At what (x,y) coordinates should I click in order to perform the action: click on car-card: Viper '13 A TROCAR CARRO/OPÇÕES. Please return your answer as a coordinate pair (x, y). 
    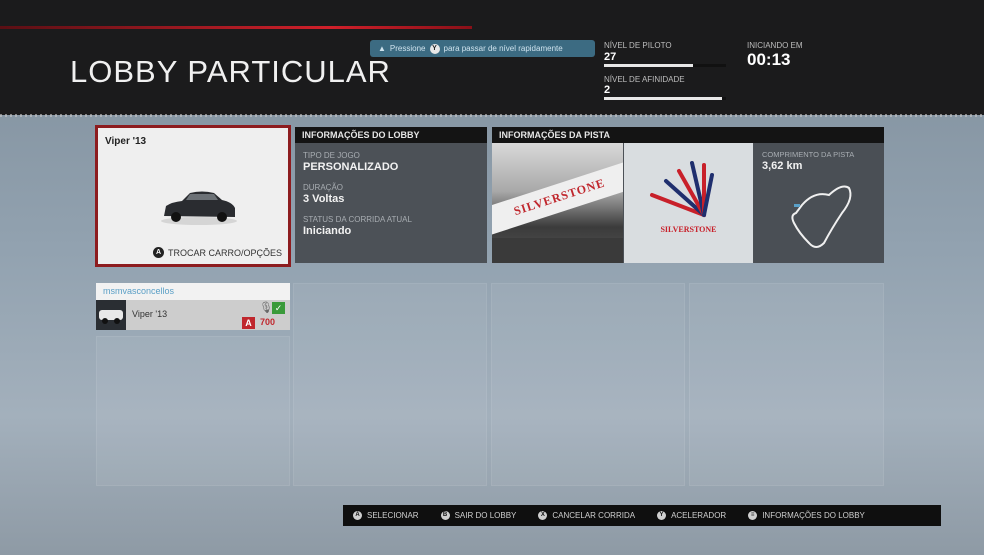
    Looking at the image, I should click on (193, 196).